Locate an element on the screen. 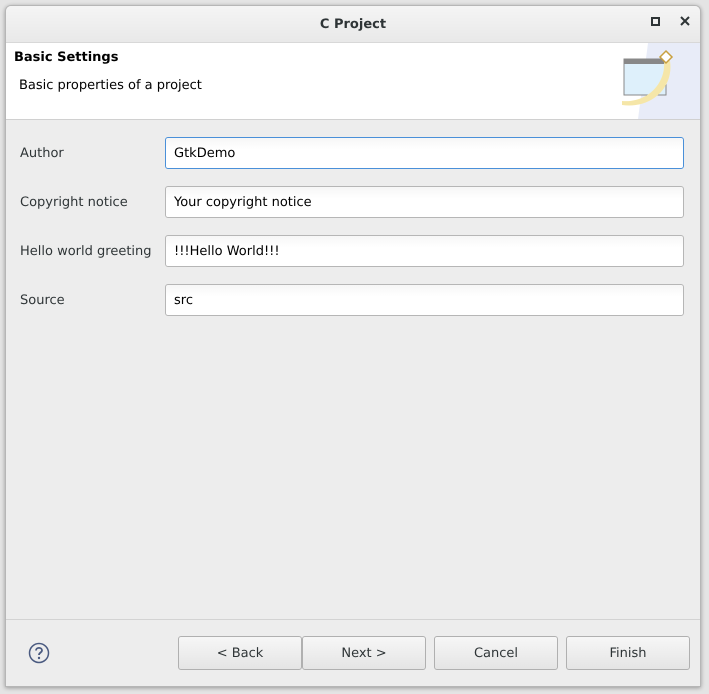 This screenshot has width=709, height=694. field-label: Source is located at coordinates (43, 300).